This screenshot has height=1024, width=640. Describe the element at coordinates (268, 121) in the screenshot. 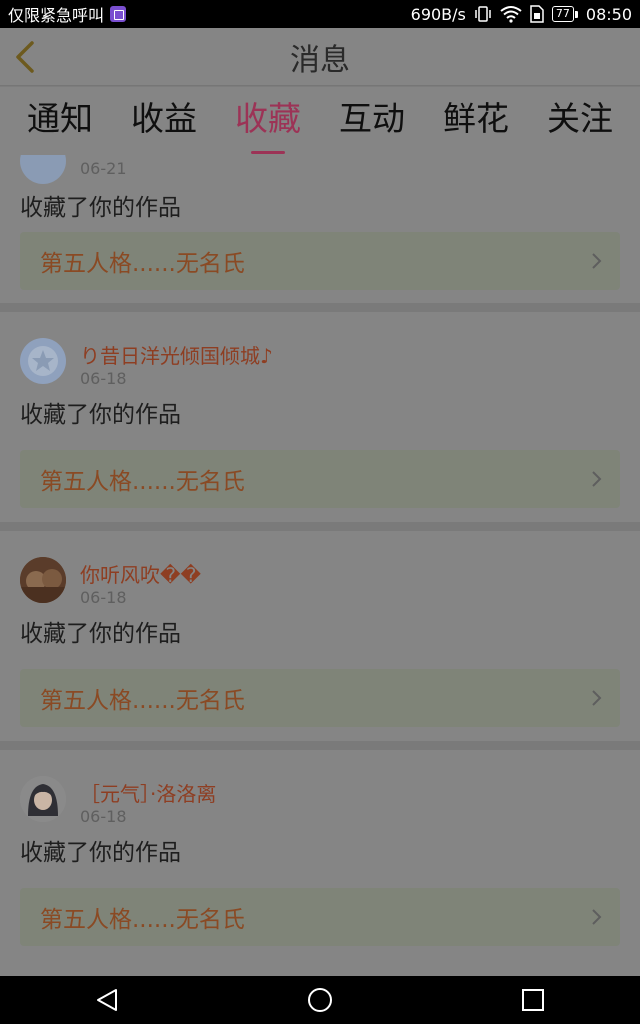

I see `tab-favorites: 收藏` at that location.